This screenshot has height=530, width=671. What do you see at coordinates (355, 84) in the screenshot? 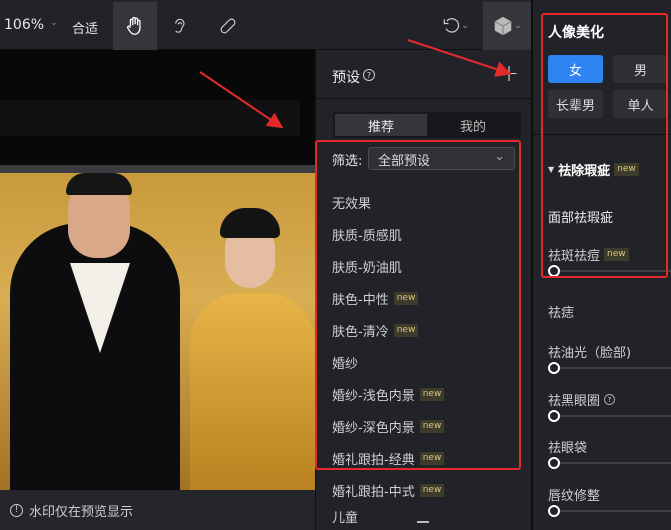
I see `annotation-arrows` at bounding box center [355, 84].